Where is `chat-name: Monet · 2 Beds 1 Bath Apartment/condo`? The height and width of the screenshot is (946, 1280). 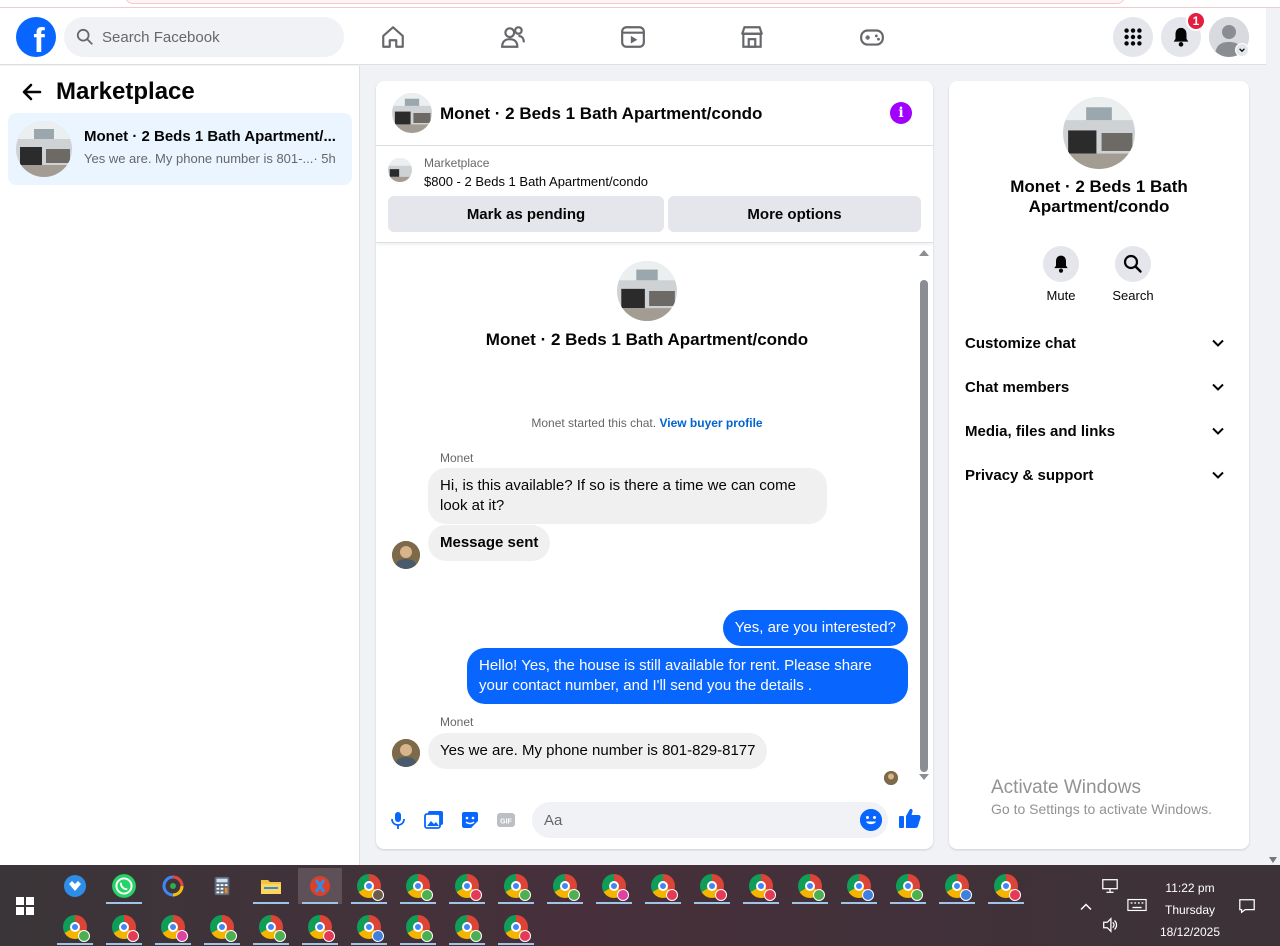 chat-name: Monet · 2 Beds 1 Bath Apartment/condo is located at coordinates (1099, 196).